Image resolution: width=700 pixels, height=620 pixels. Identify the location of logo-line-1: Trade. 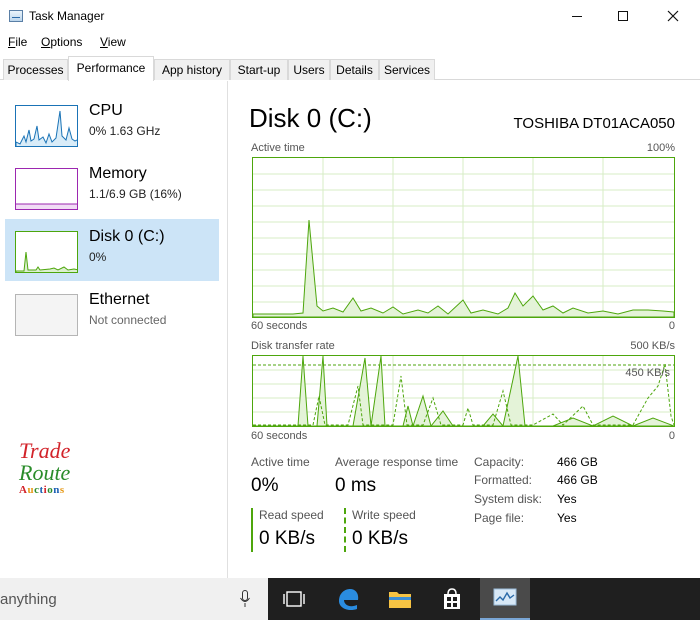
(45, 450).